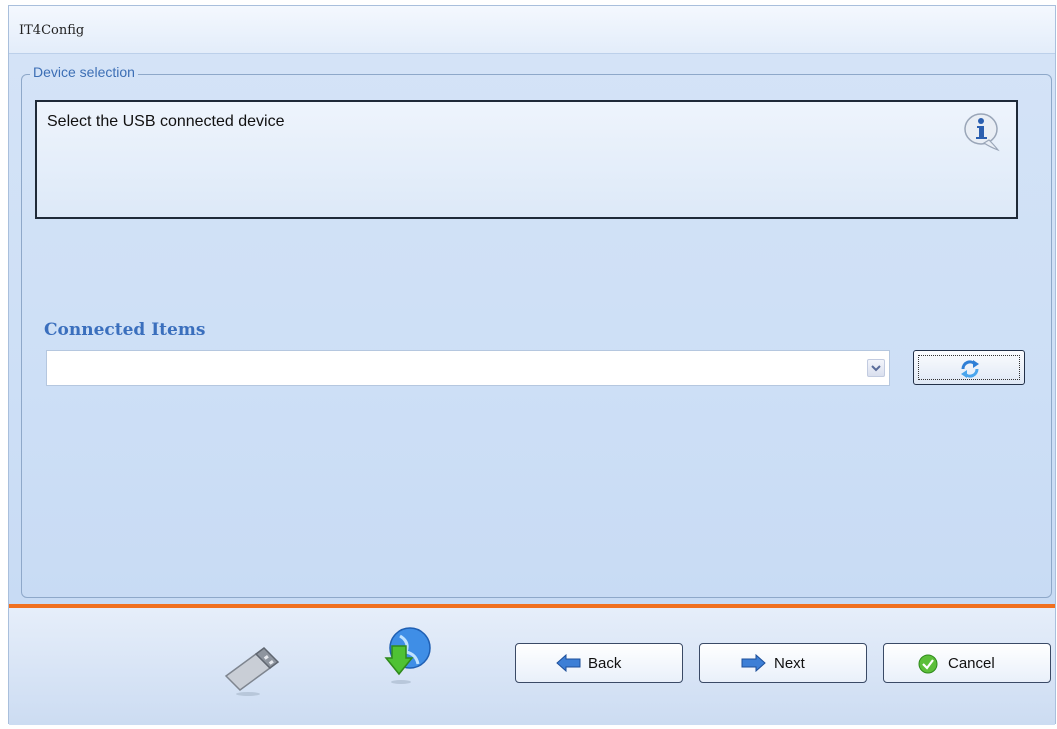 The height and width of the screenshot is (729, 1057). I want to click on next-button: Next, so click(783, 663).